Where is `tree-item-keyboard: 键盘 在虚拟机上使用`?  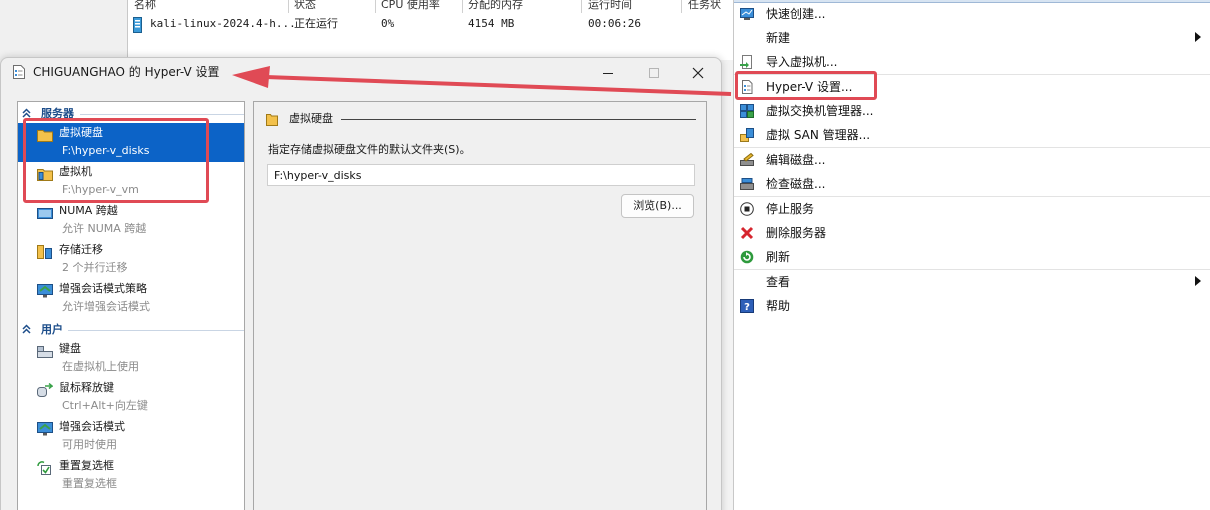
tree-item-keyboard: 键盘 在虚拟机上使用 is located at coordinates (131, 358).